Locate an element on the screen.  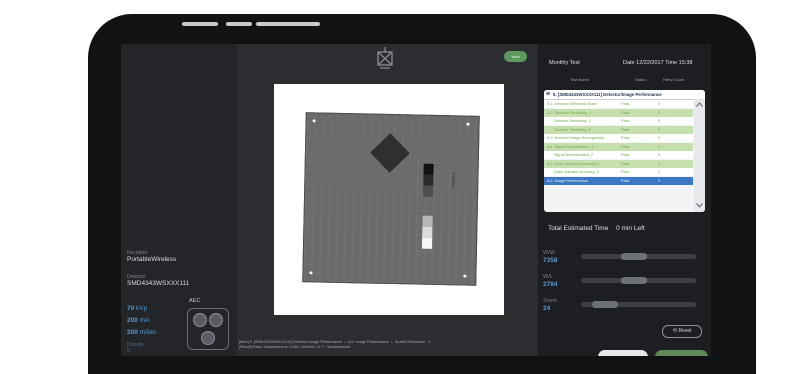
msec-row: 200 mSec is located at coordinates (141, 332).